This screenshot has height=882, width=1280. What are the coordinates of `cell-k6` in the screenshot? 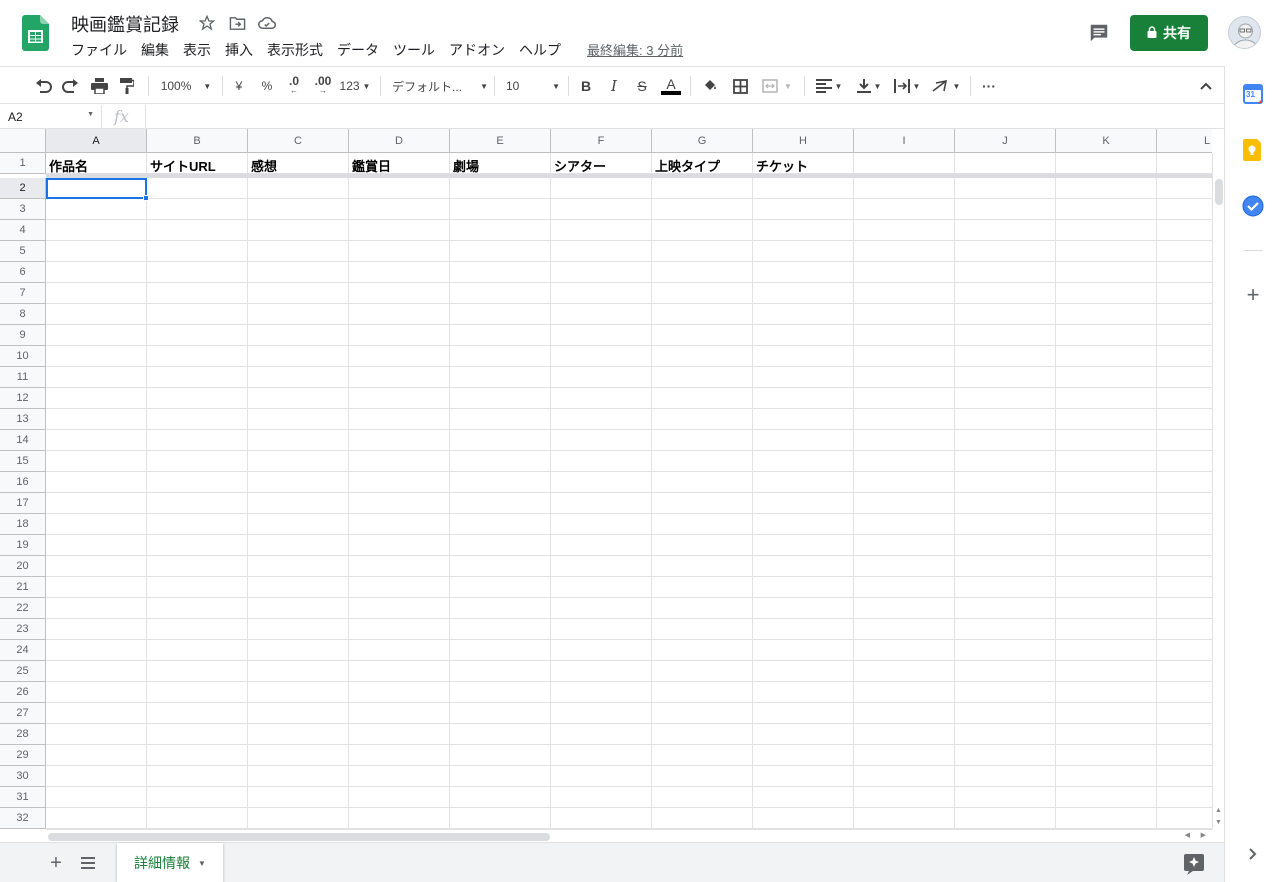 It's located at (1106, 272).